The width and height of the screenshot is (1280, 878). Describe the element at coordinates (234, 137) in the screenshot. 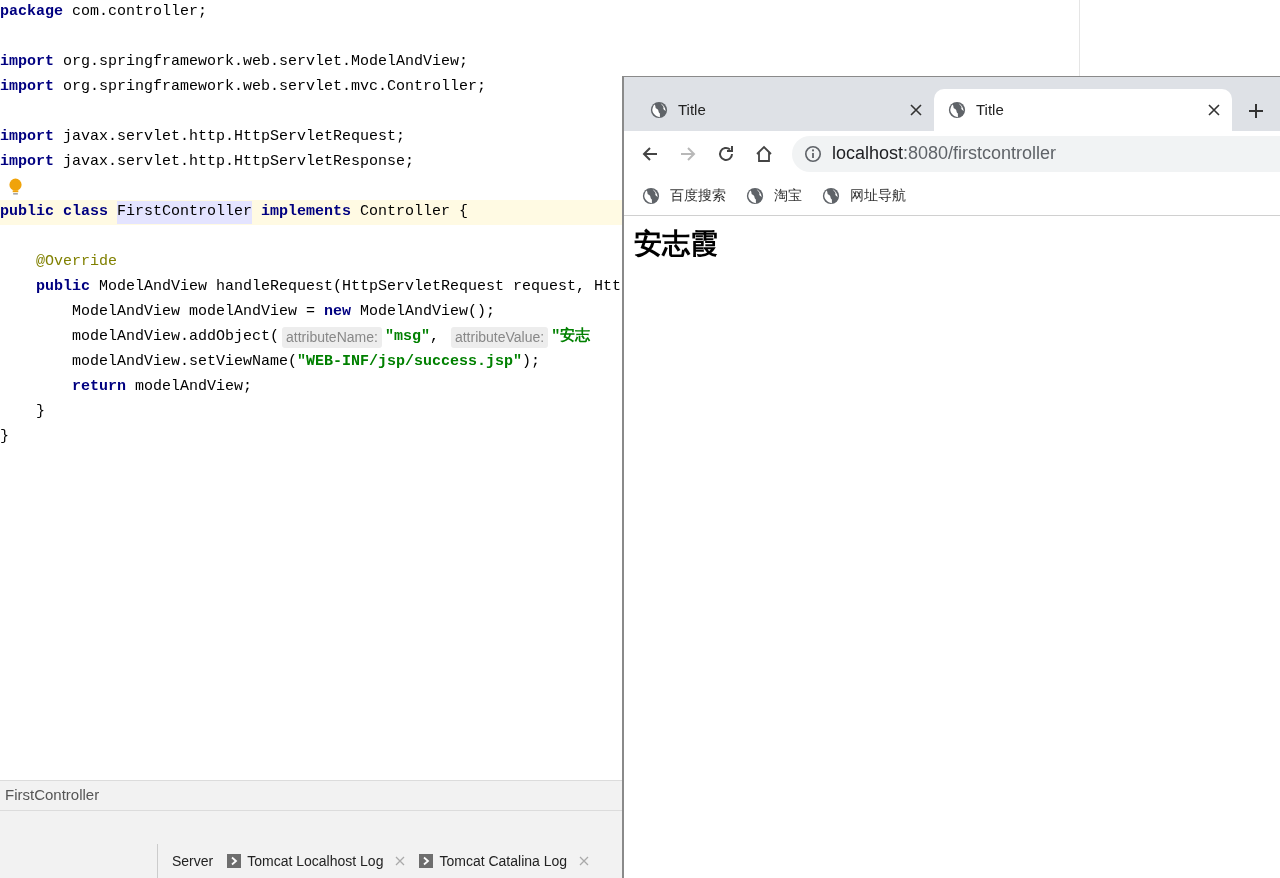

I see `code-token: javax.servlet.http.HttpServletRequest;` at that location.